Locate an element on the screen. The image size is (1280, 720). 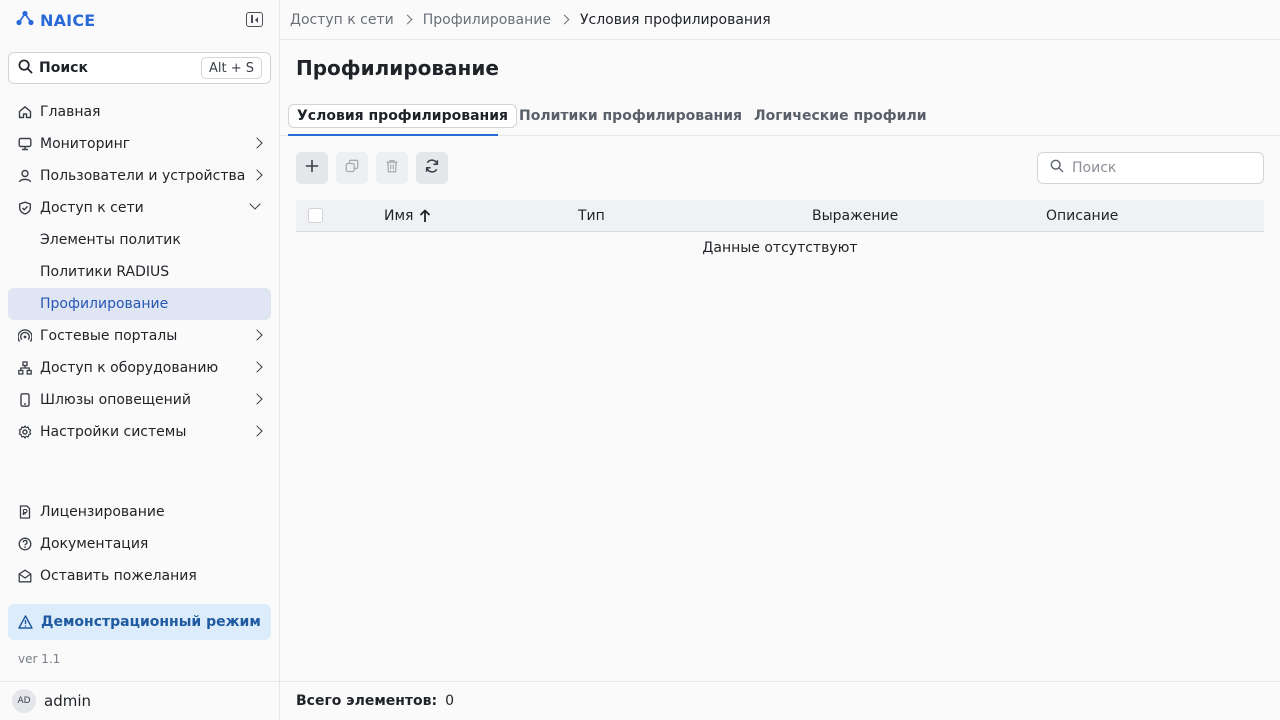
breadcrumb-item-network-access: Доступ к сети is located at coordinates (342, 20).